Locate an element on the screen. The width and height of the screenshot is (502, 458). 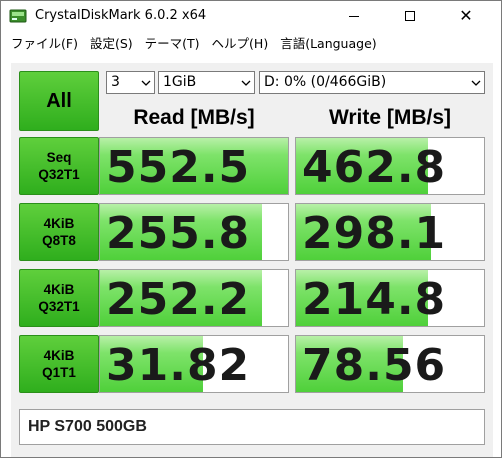
read-result-4kib-q32t1: 252.2 is located at coordinates (194, 298).